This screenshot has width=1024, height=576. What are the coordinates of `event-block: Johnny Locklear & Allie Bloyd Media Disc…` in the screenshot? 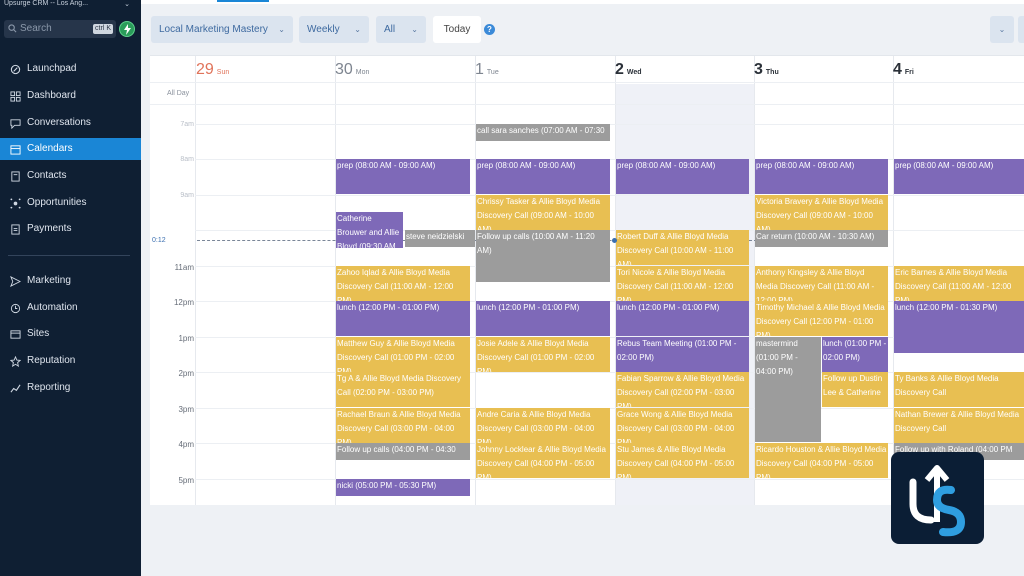 It's located at (543, 460).